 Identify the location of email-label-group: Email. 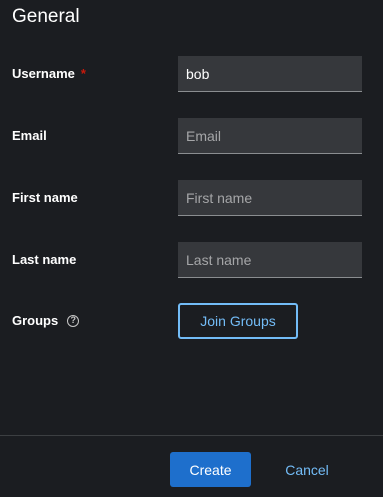
(29, 135).